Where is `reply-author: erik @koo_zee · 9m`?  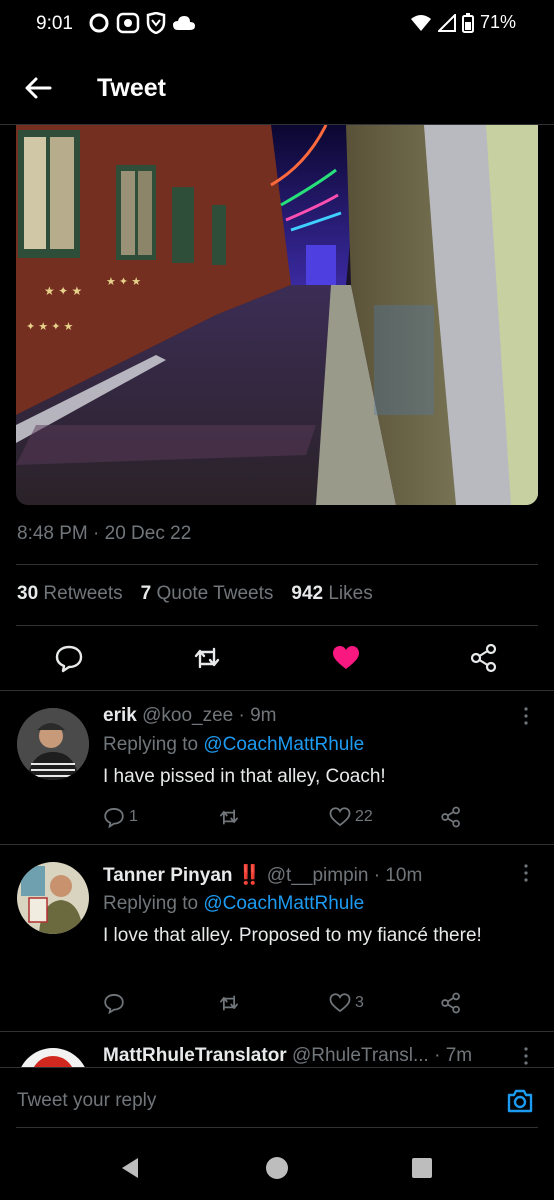 reply-author: erik @koo_zee · 9m is located at coordinates (190, 716).